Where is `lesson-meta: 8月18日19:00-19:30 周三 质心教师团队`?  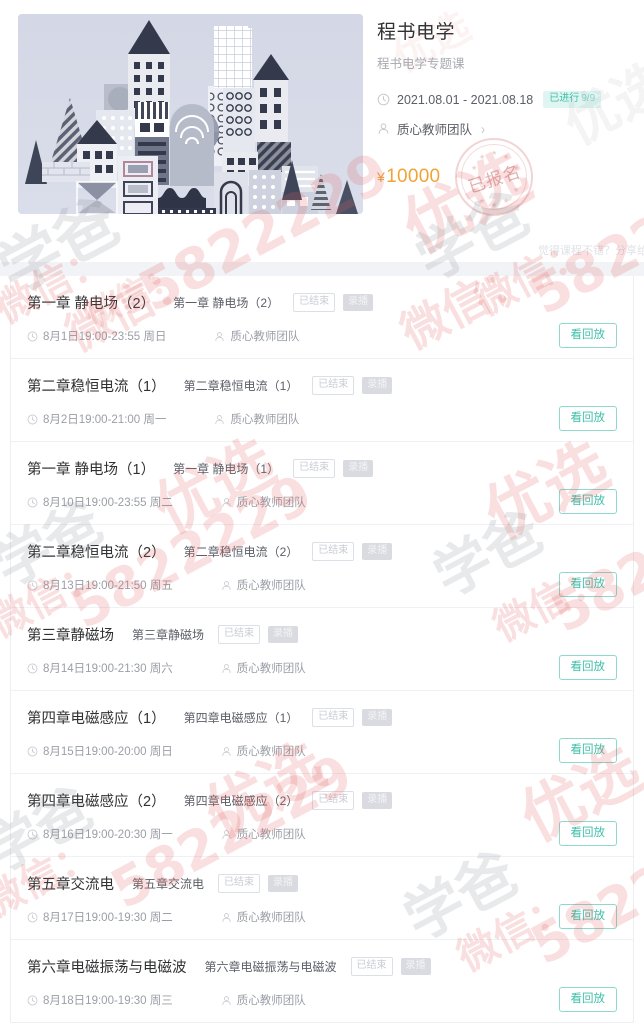 lesson-meta: 8月18日19:00-19:30 周三 质心教师团队 is located at coordinates (322, 1000).